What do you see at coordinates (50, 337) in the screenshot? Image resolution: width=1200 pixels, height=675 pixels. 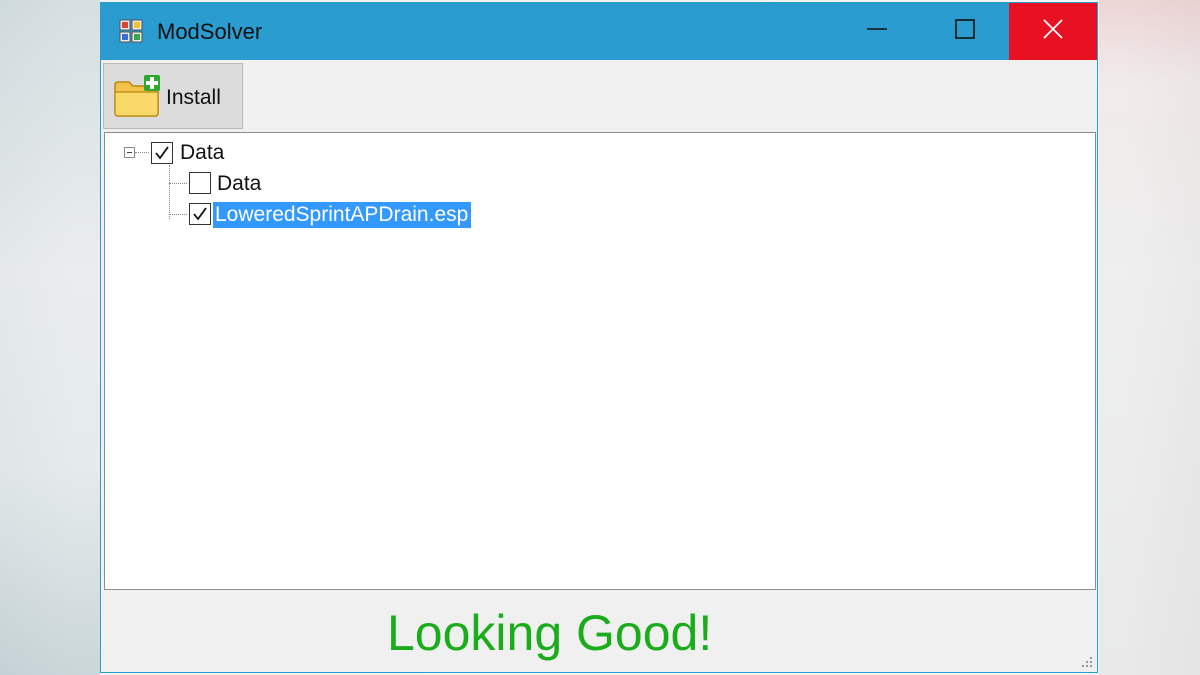 I see `background-left` at bounding box center [50, 337].